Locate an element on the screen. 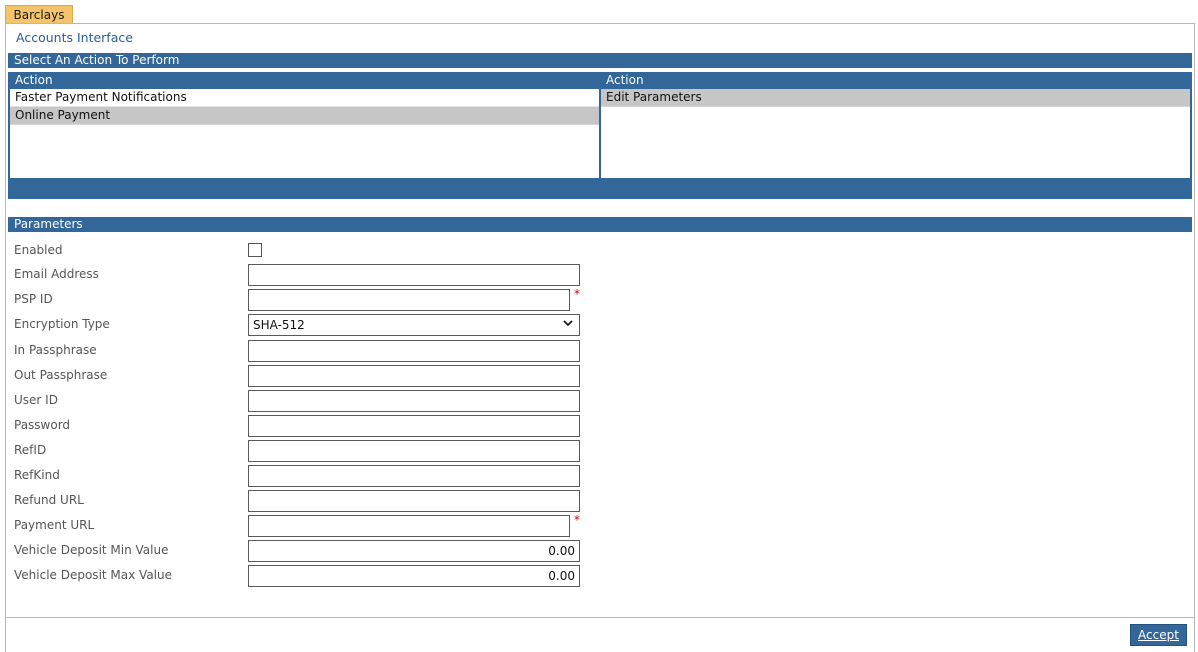  param-row-refkind: RefKind is located at coordinates (314, 476).